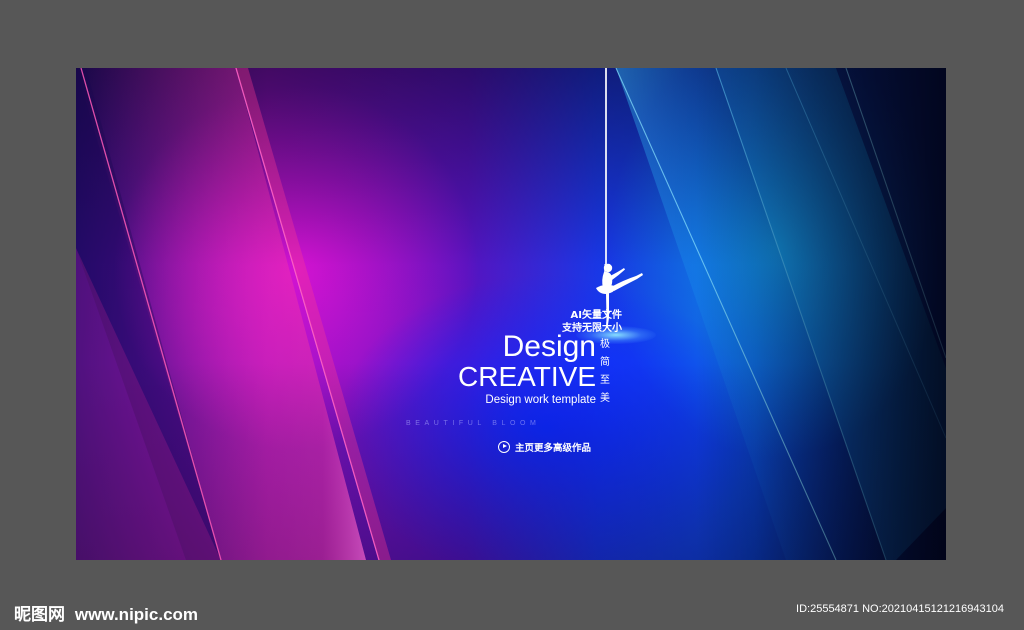 The height and width of the screenshot is (630, 1024). Describe the element at coordinates (605, 398) in the screenshot. I see `vertical-char: 美` at that location.